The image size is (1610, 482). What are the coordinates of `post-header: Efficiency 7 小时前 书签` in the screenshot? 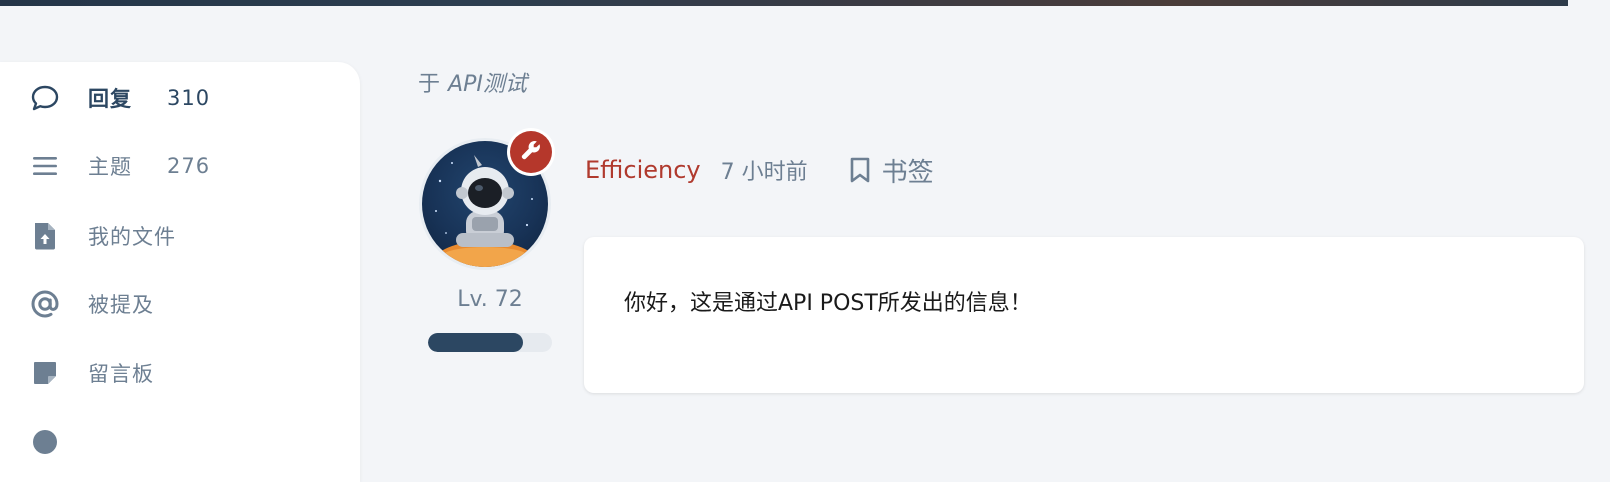 It's located at (759, 170).